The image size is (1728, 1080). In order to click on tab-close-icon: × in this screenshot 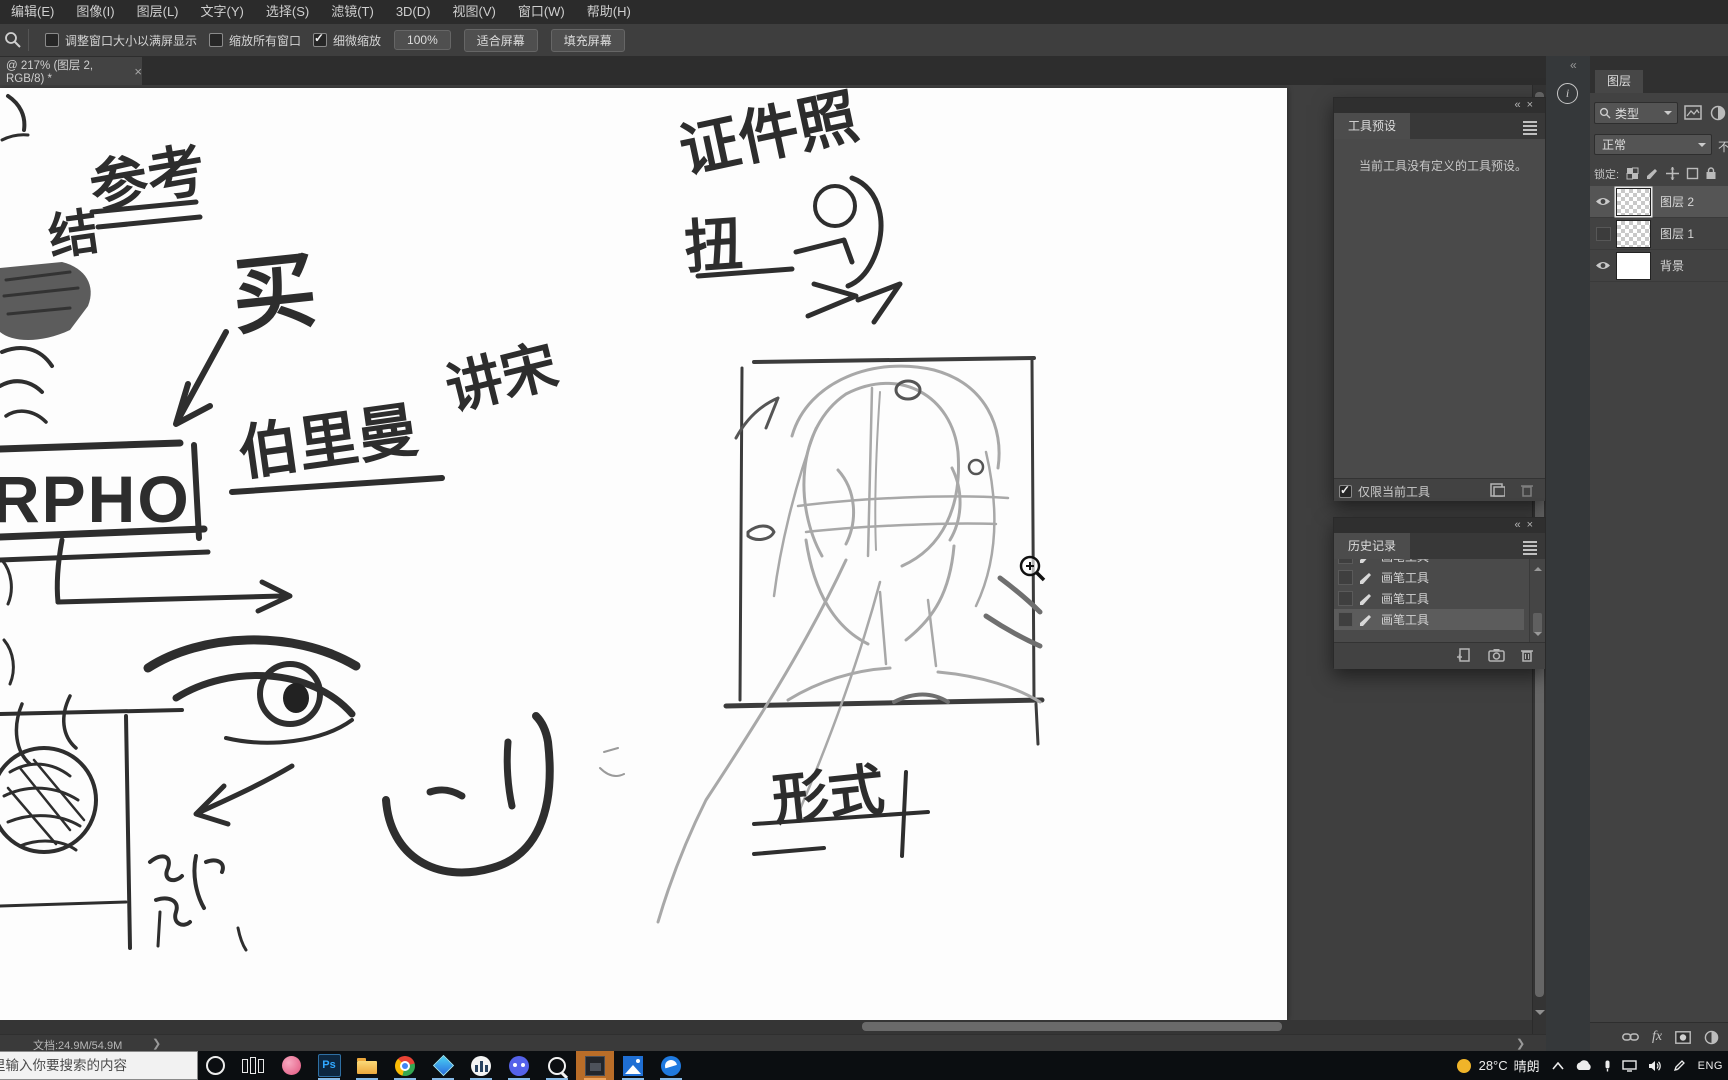, I will do `click(138, 71)`.